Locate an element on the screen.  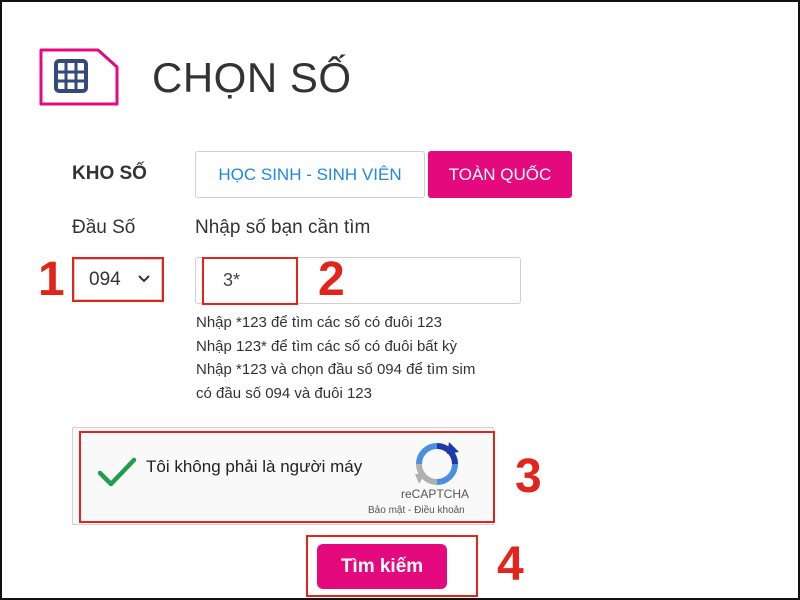
page-title: CHỌN SỐ is located at coordinates (252, 77).